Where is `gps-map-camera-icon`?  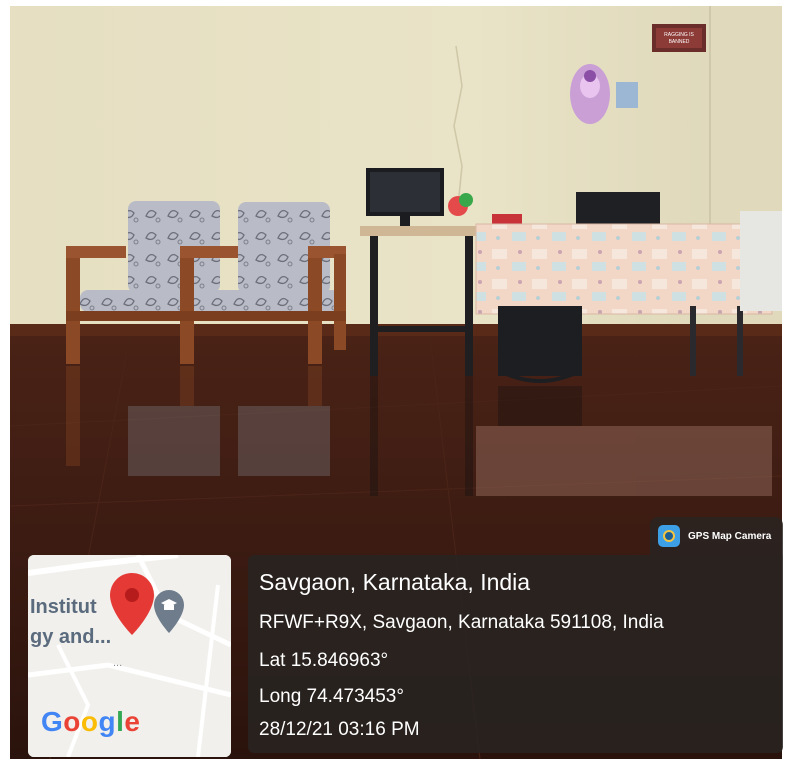 gps-map-camera-icon is located at coordinates (669, 536).